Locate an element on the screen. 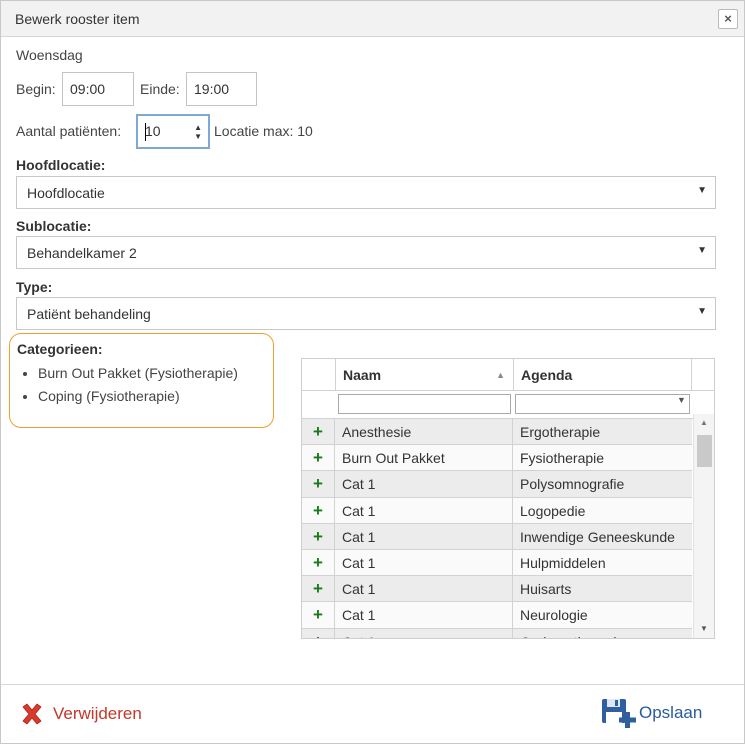 The width and height of the screenshot is (745, 744). location-max: Locatie max: 10 is located at coordinates (263, 131).